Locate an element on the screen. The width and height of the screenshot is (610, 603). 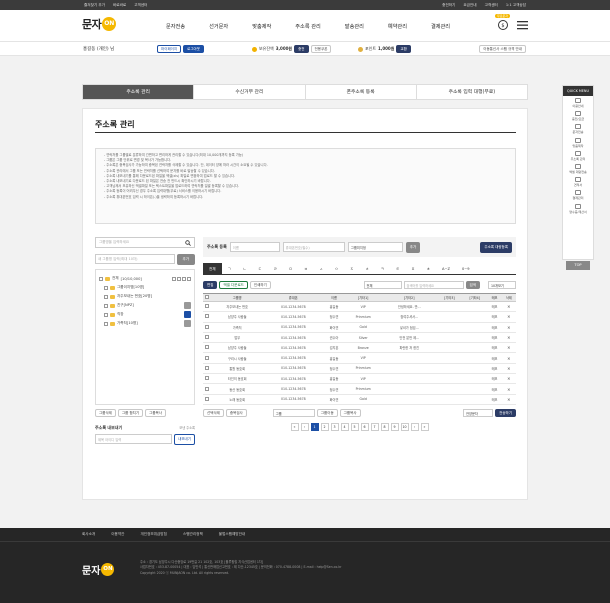
col-etc2: [기타2] is located at coordinates (409, 297).